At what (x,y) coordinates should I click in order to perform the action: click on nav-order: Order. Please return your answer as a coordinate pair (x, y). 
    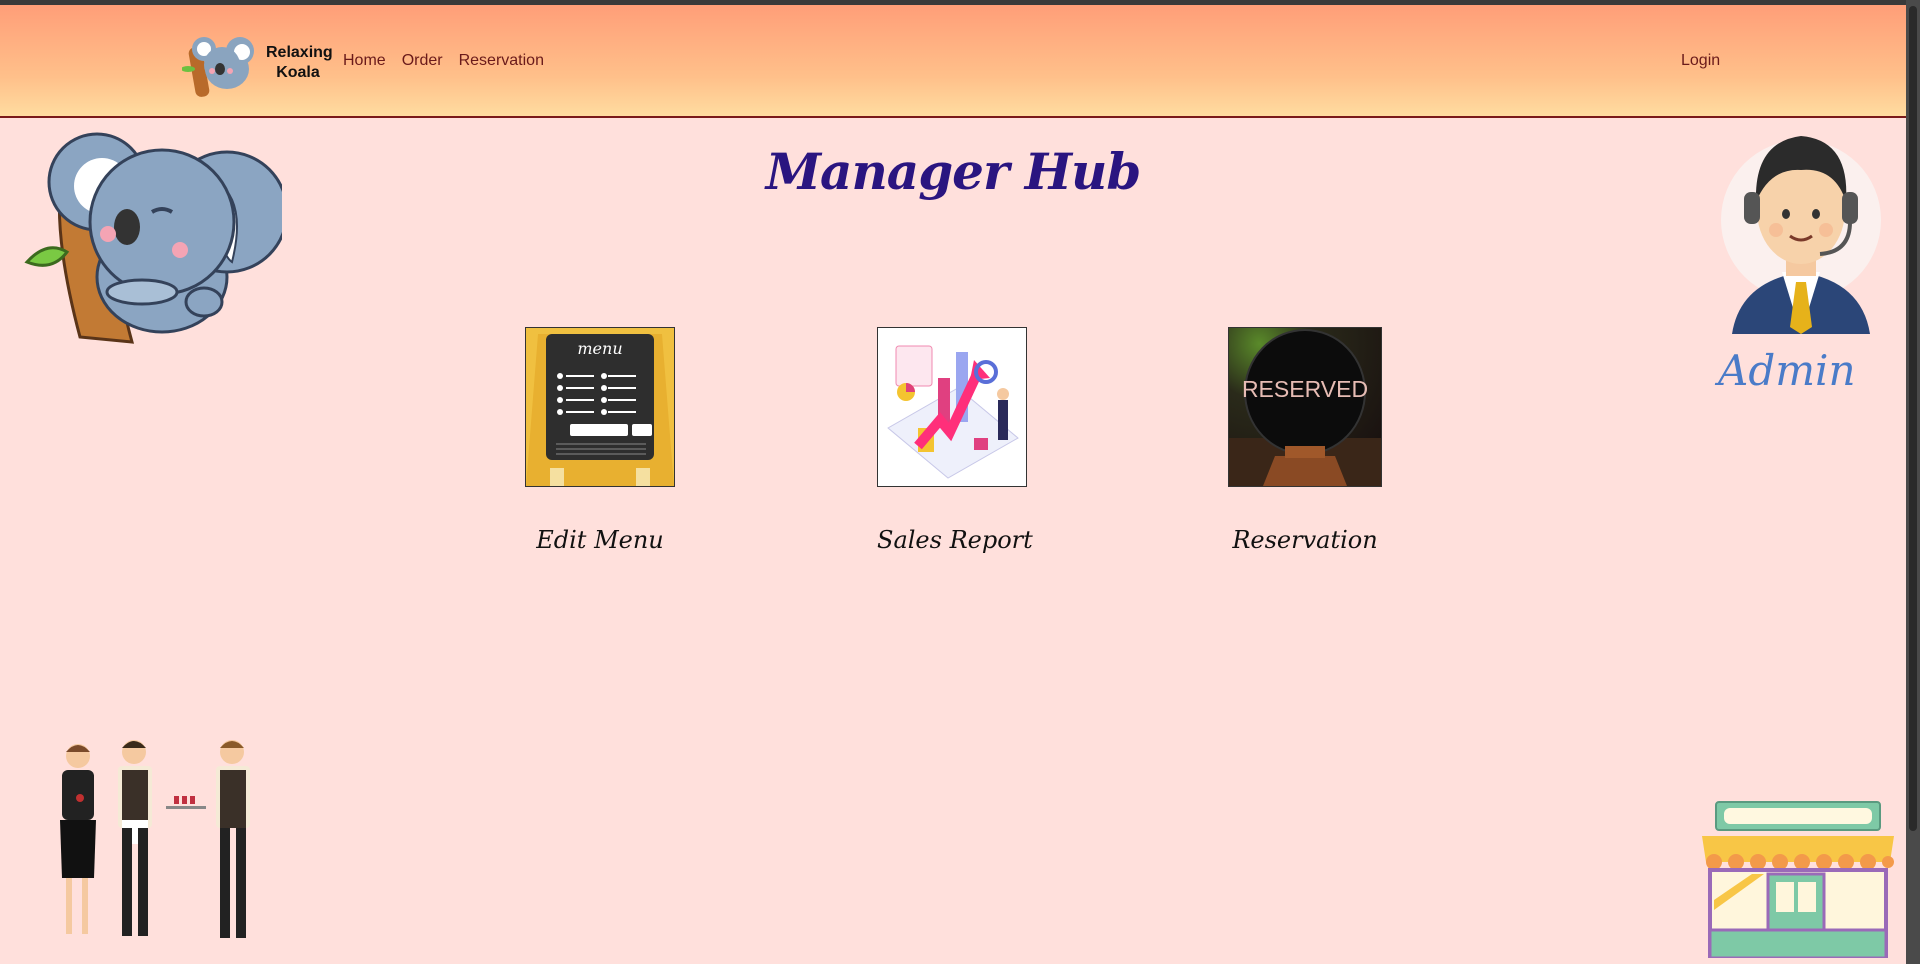
    Looking at the image, I should click on (422, 61).